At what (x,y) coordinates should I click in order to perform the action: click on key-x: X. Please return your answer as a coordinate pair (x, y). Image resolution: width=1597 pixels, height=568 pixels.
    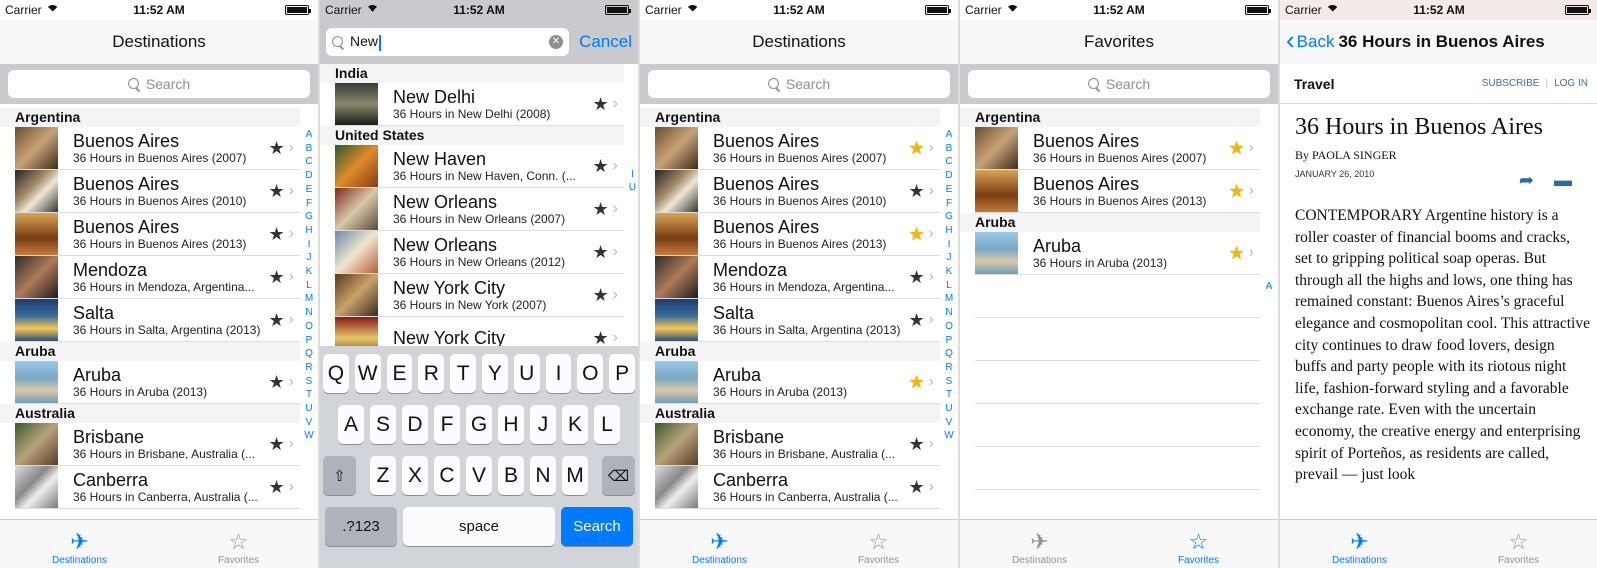
    Looking at the image, I should click on (415, 475).